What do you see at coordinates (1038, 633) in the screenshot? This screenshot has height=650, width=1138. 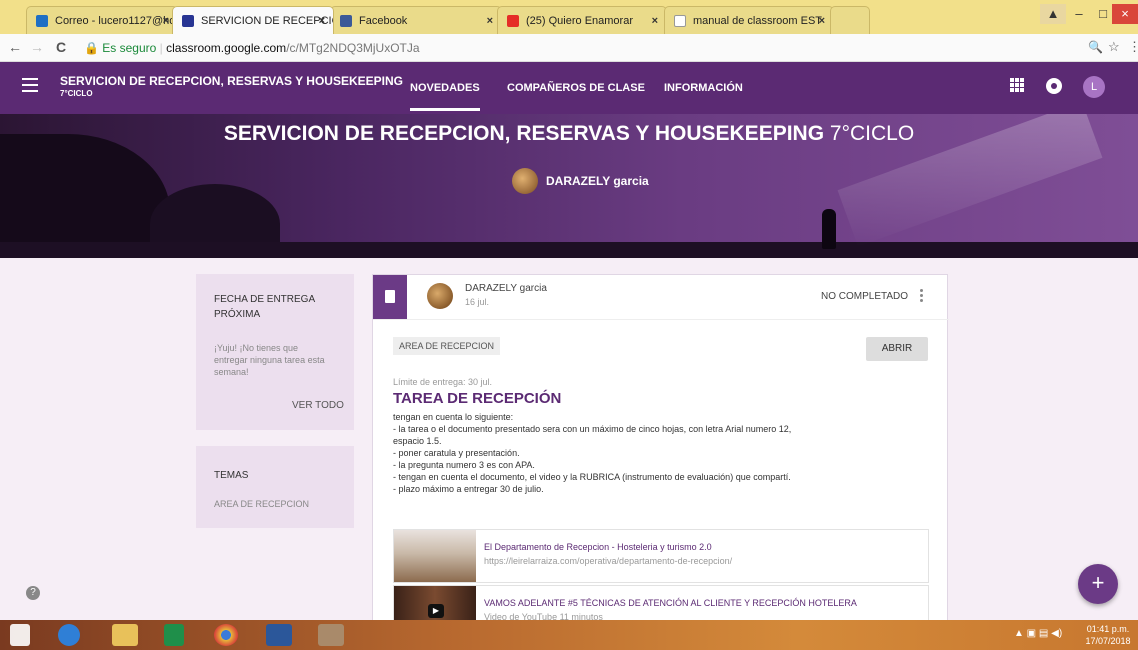 I see `system-tray-icons: ▲ ▣ ▤ ◀)` at bounding box center [1038, 633].